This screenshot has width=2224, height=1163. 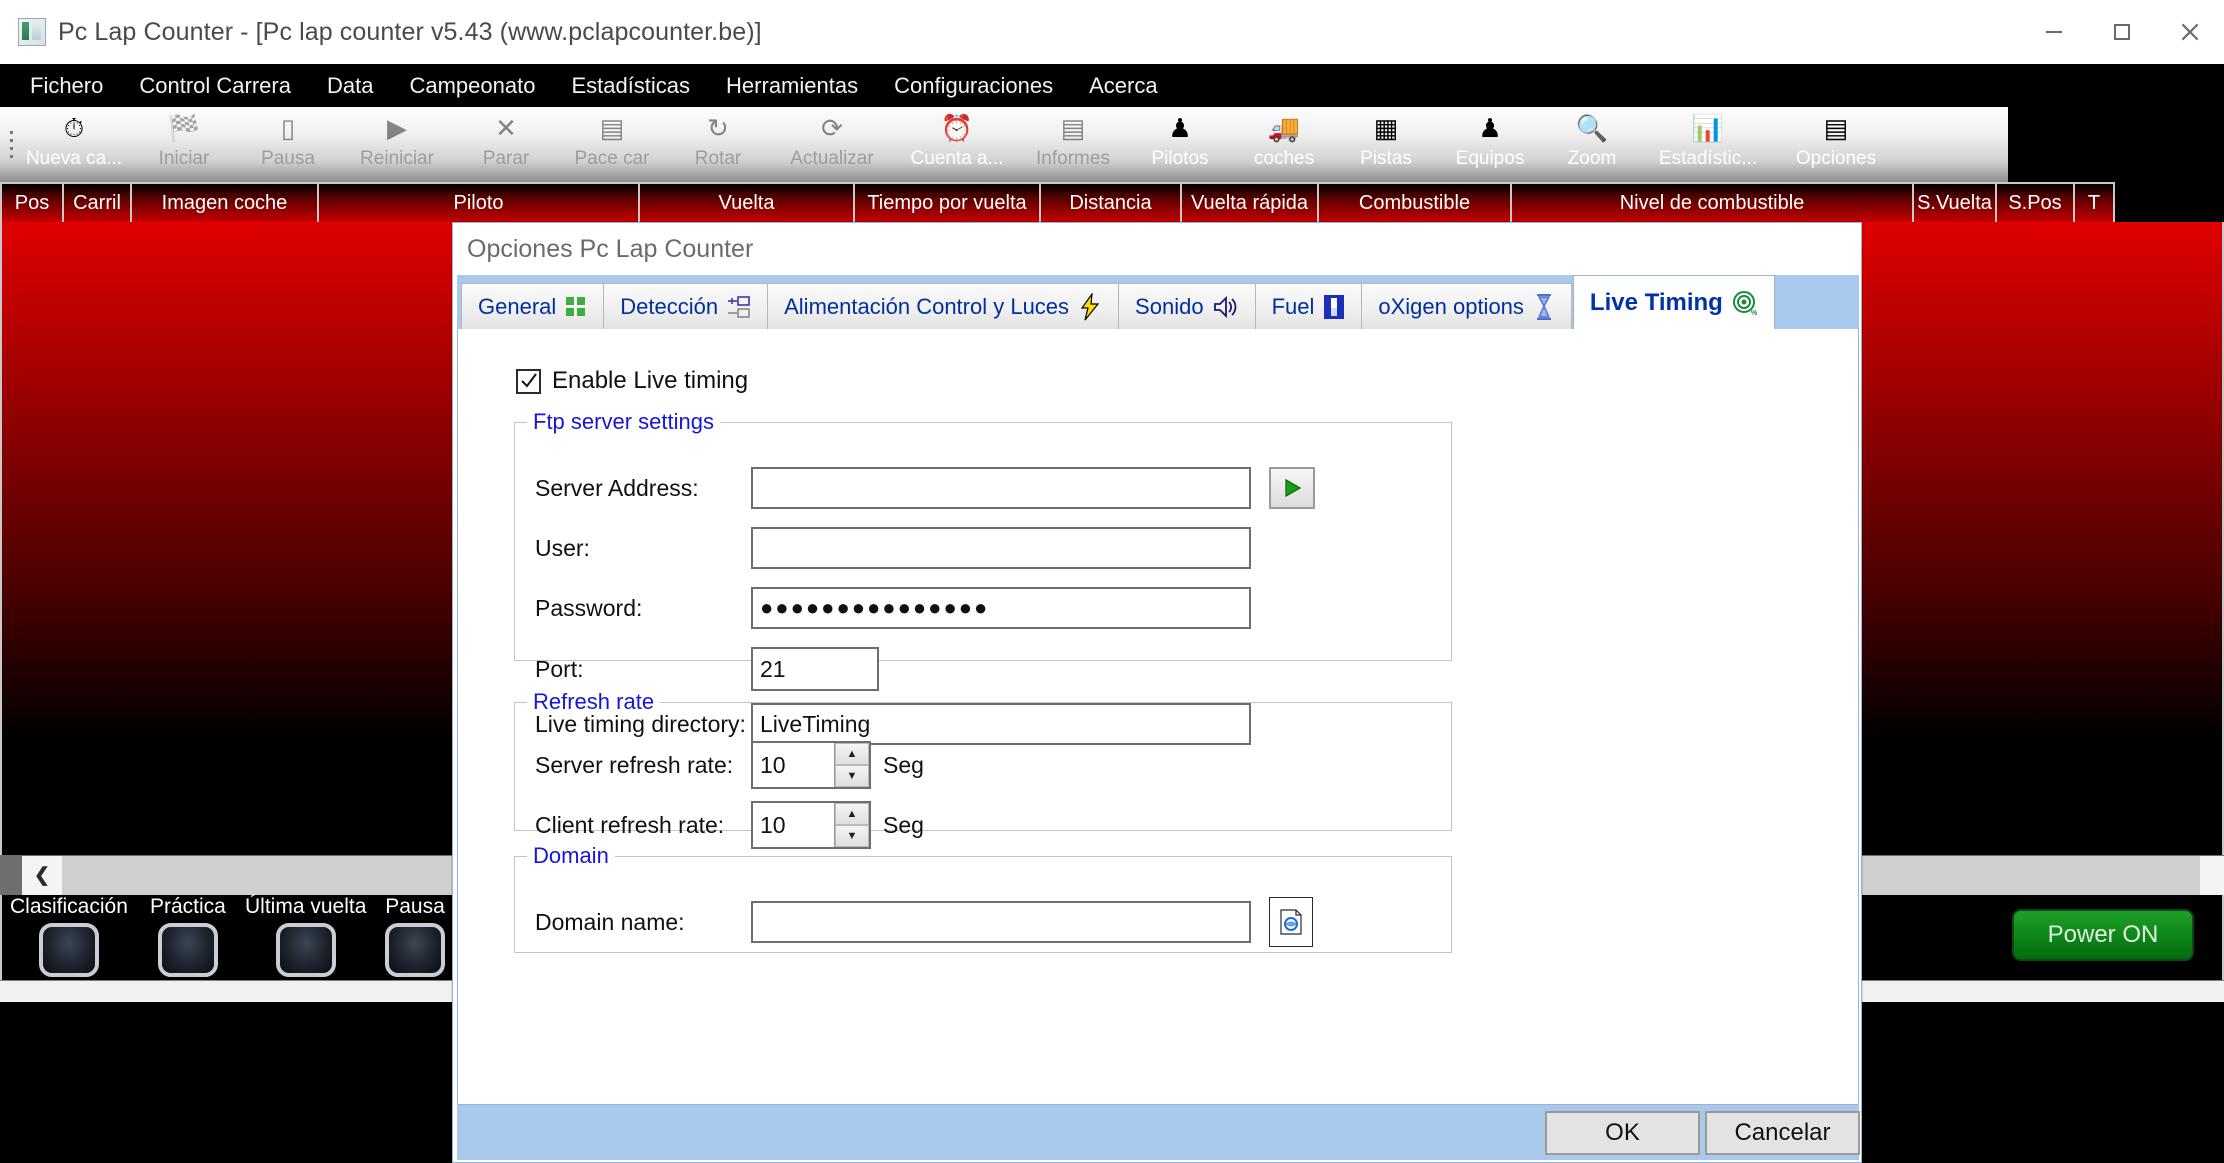 What do you see at coordinates (612, 128) in the screenshot?
I see `pace-car-icon: ▤` at bounding box center [612, 128].